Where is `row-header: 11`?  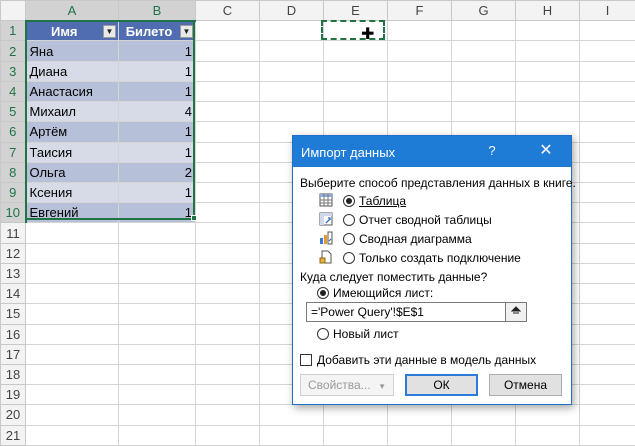
row-header: 11 is located at coordinates (13, 233).